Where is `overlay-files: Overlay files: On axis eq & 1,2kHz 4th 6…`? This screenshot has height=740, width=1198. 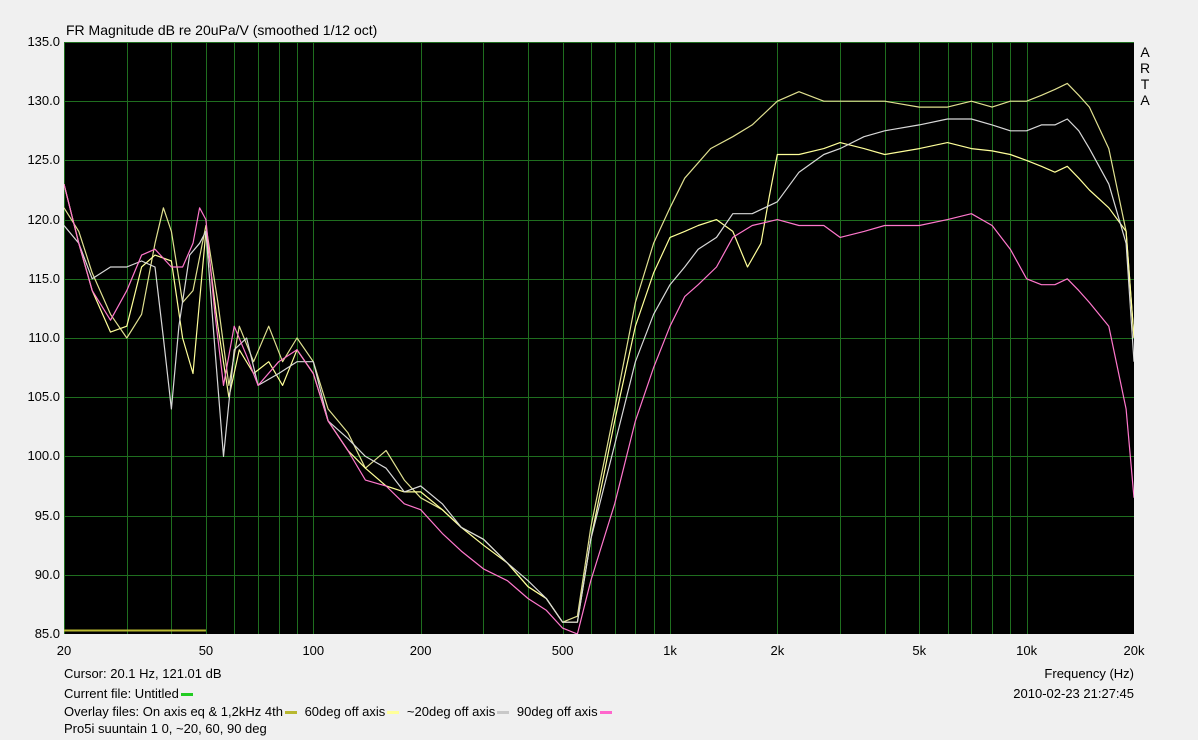 overlay-files: Overlay files: On axis eq & 1,2kHz 4th 6… is located at coordinates (340, 711).